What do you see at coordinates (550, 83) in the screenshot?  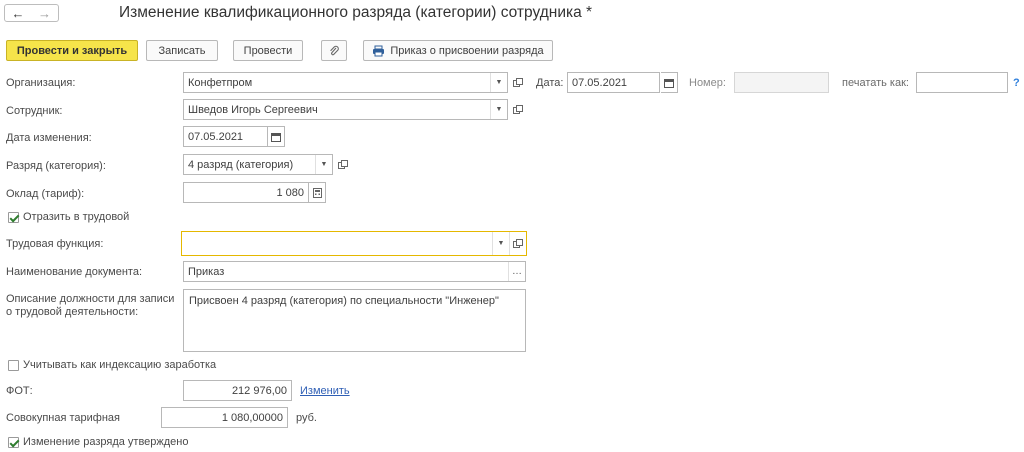 I see `date-label: Дата:` at bounding box center [550, 83].